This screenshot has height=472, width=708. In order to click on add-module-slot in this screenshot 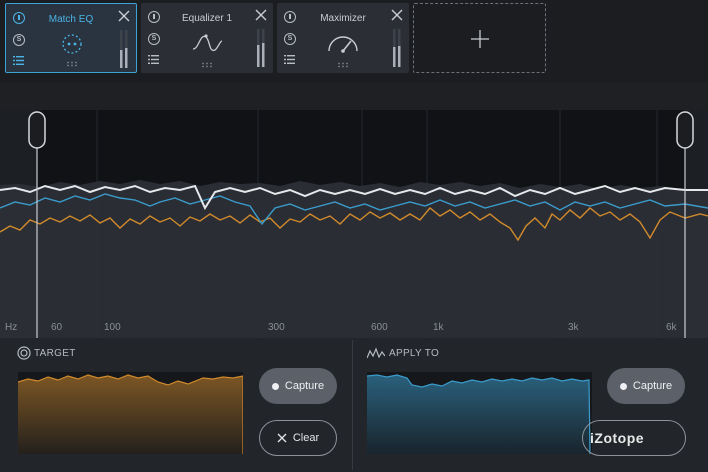, I will do `click(479, 38)`.